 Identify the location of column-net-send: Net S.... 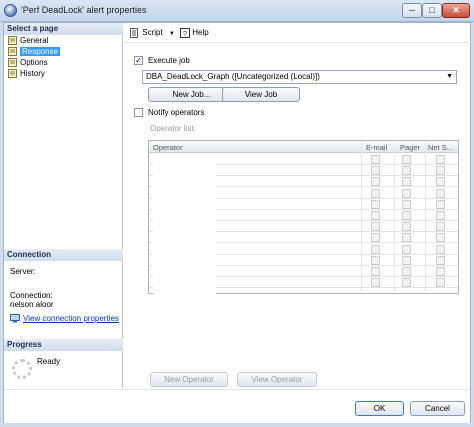
(441, 147).